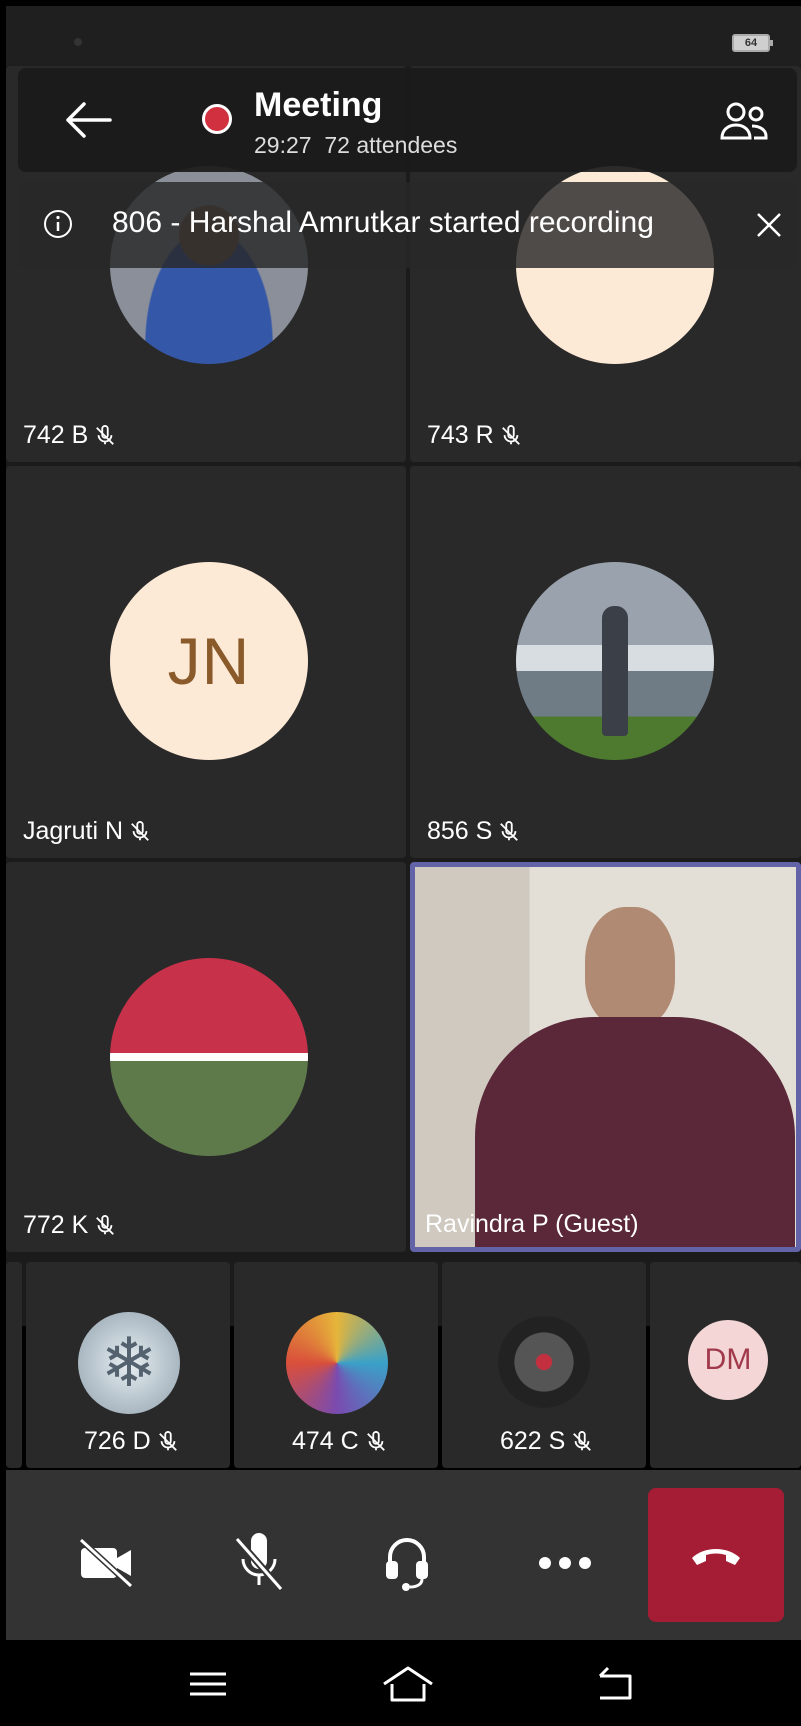 This screenshot has width=801, height=1726. I want to click on strip-tile-474c: 474 C, so click(336, 1365).